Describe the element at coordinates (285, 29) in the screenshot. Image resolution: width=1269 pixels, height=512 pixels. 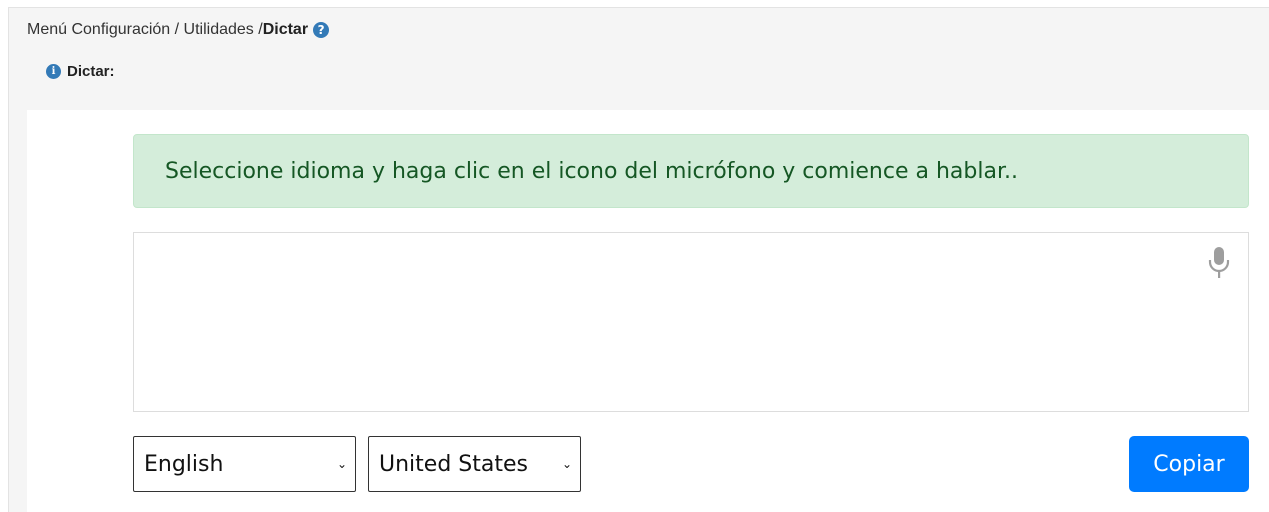
I see `breadcrumb-current: Dictar` at that location.